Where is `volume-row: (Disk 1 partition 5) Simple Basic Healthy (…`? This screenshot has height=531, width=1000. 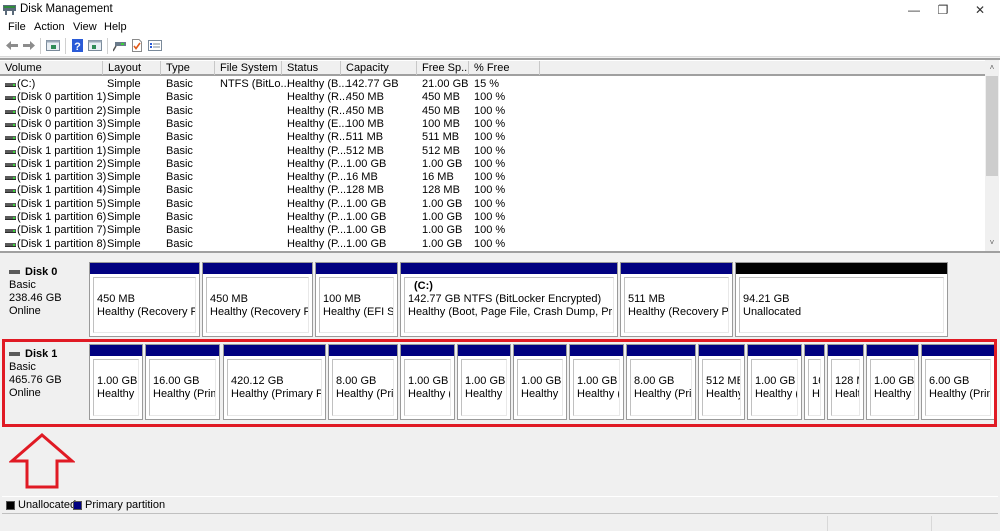 volume-row: (Disk 1 partition 5) Simple Basic Healthy (… is located at coordinates (492, 204).